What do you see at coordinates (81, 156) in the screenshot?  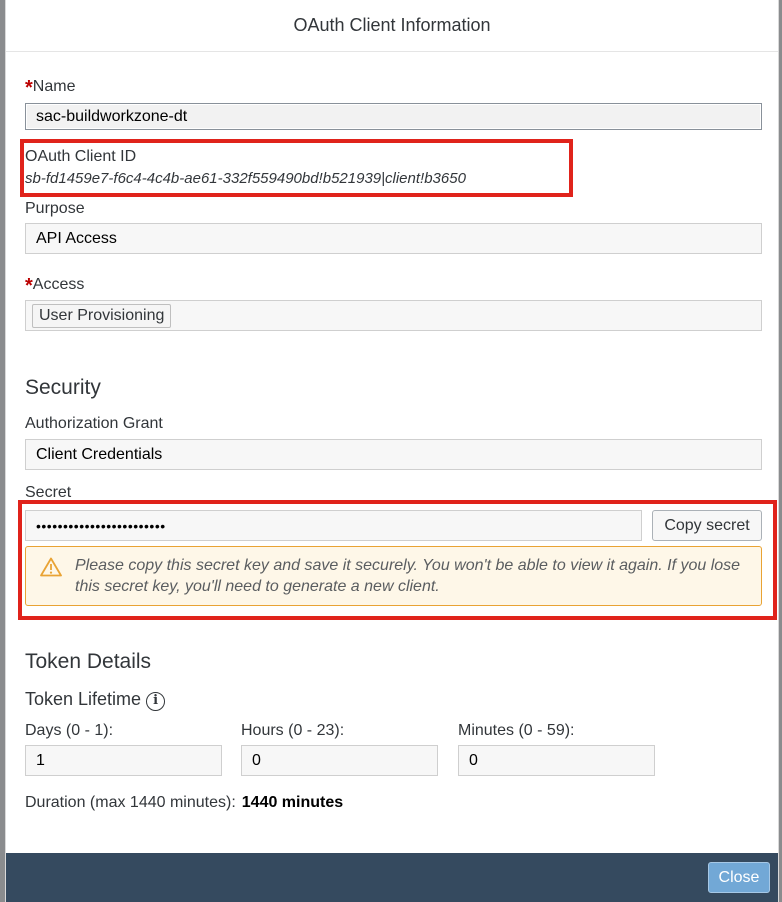 I see `client-id-label: OAuth Client ID` at bounding box center [81, 156].